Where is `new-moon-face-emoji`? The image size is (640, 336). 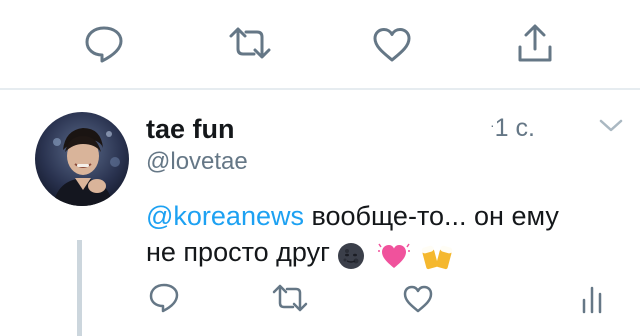 new-moon-face-emoji is located at coordinates (350, 255).